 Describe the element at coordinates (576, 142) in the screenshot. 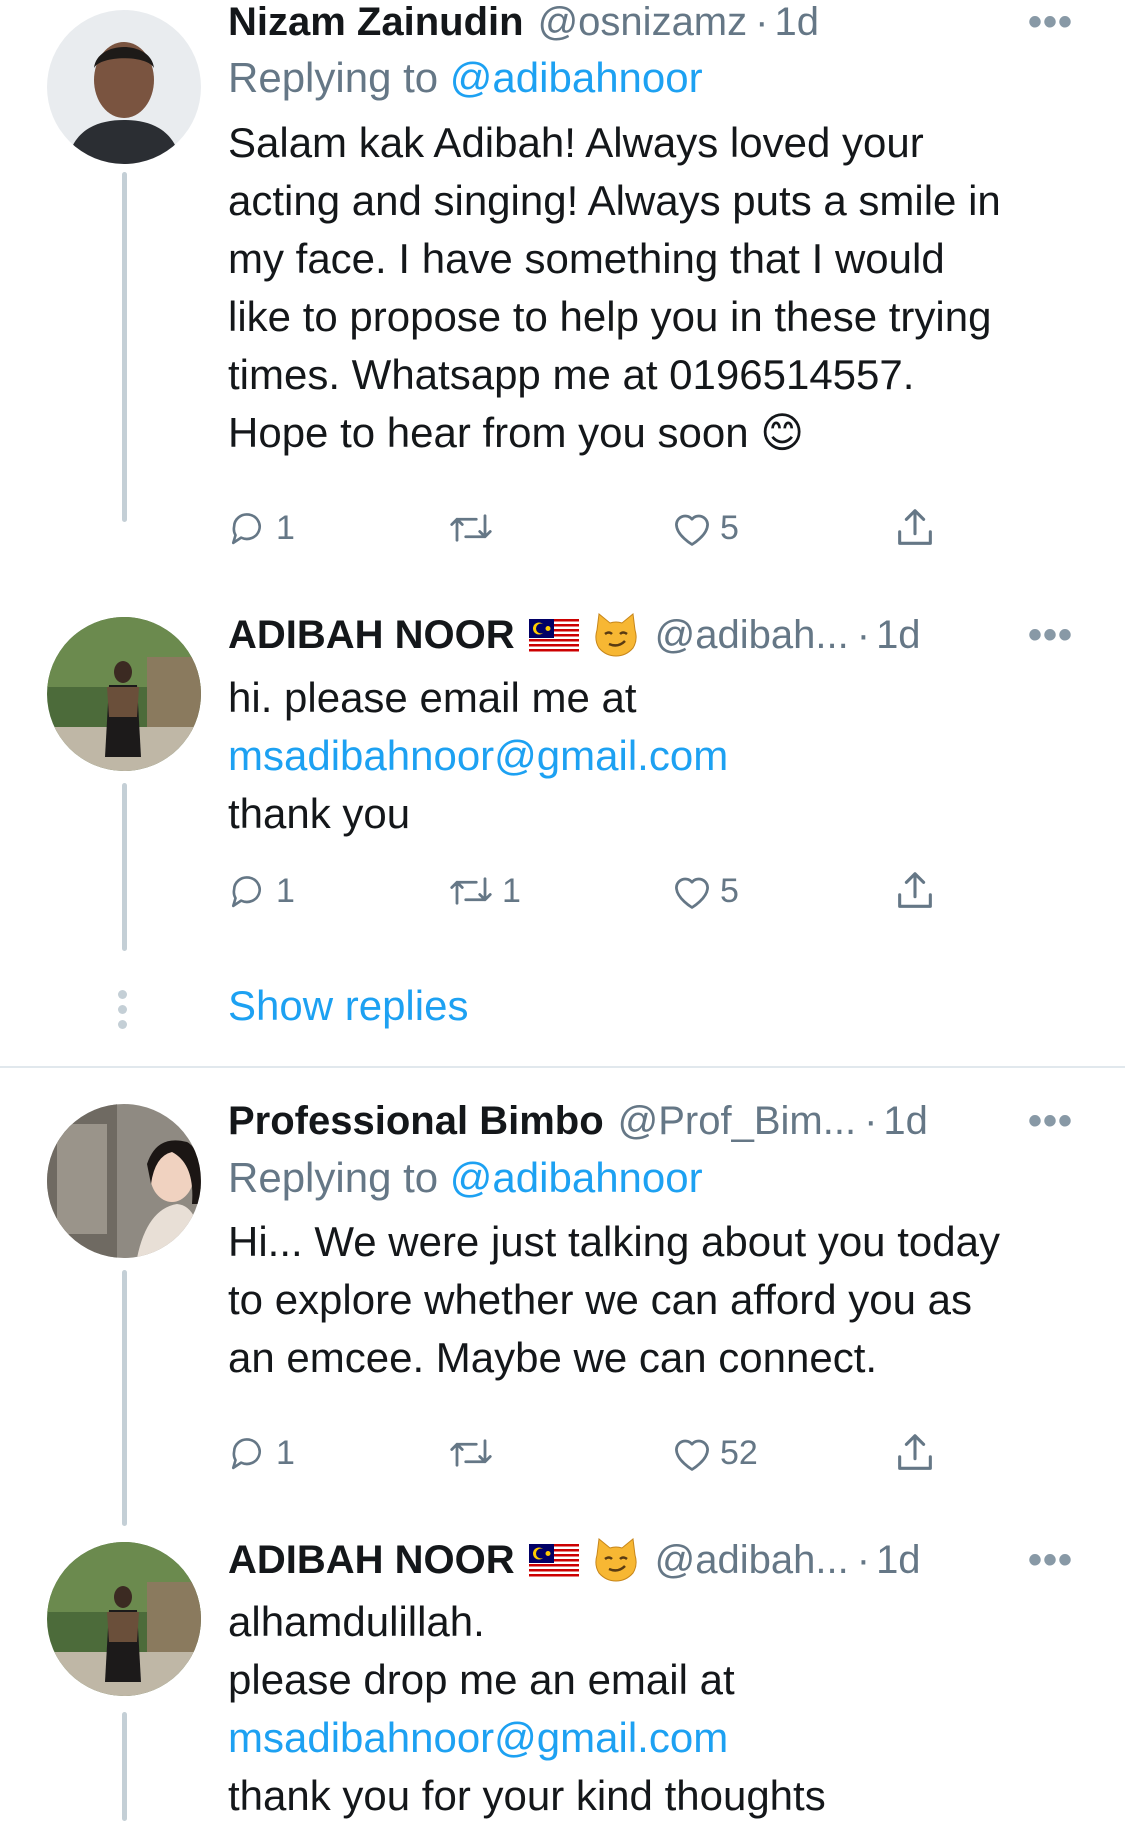

I see `tweet-line: Salam kak Adibah! Always loved your` at that location.